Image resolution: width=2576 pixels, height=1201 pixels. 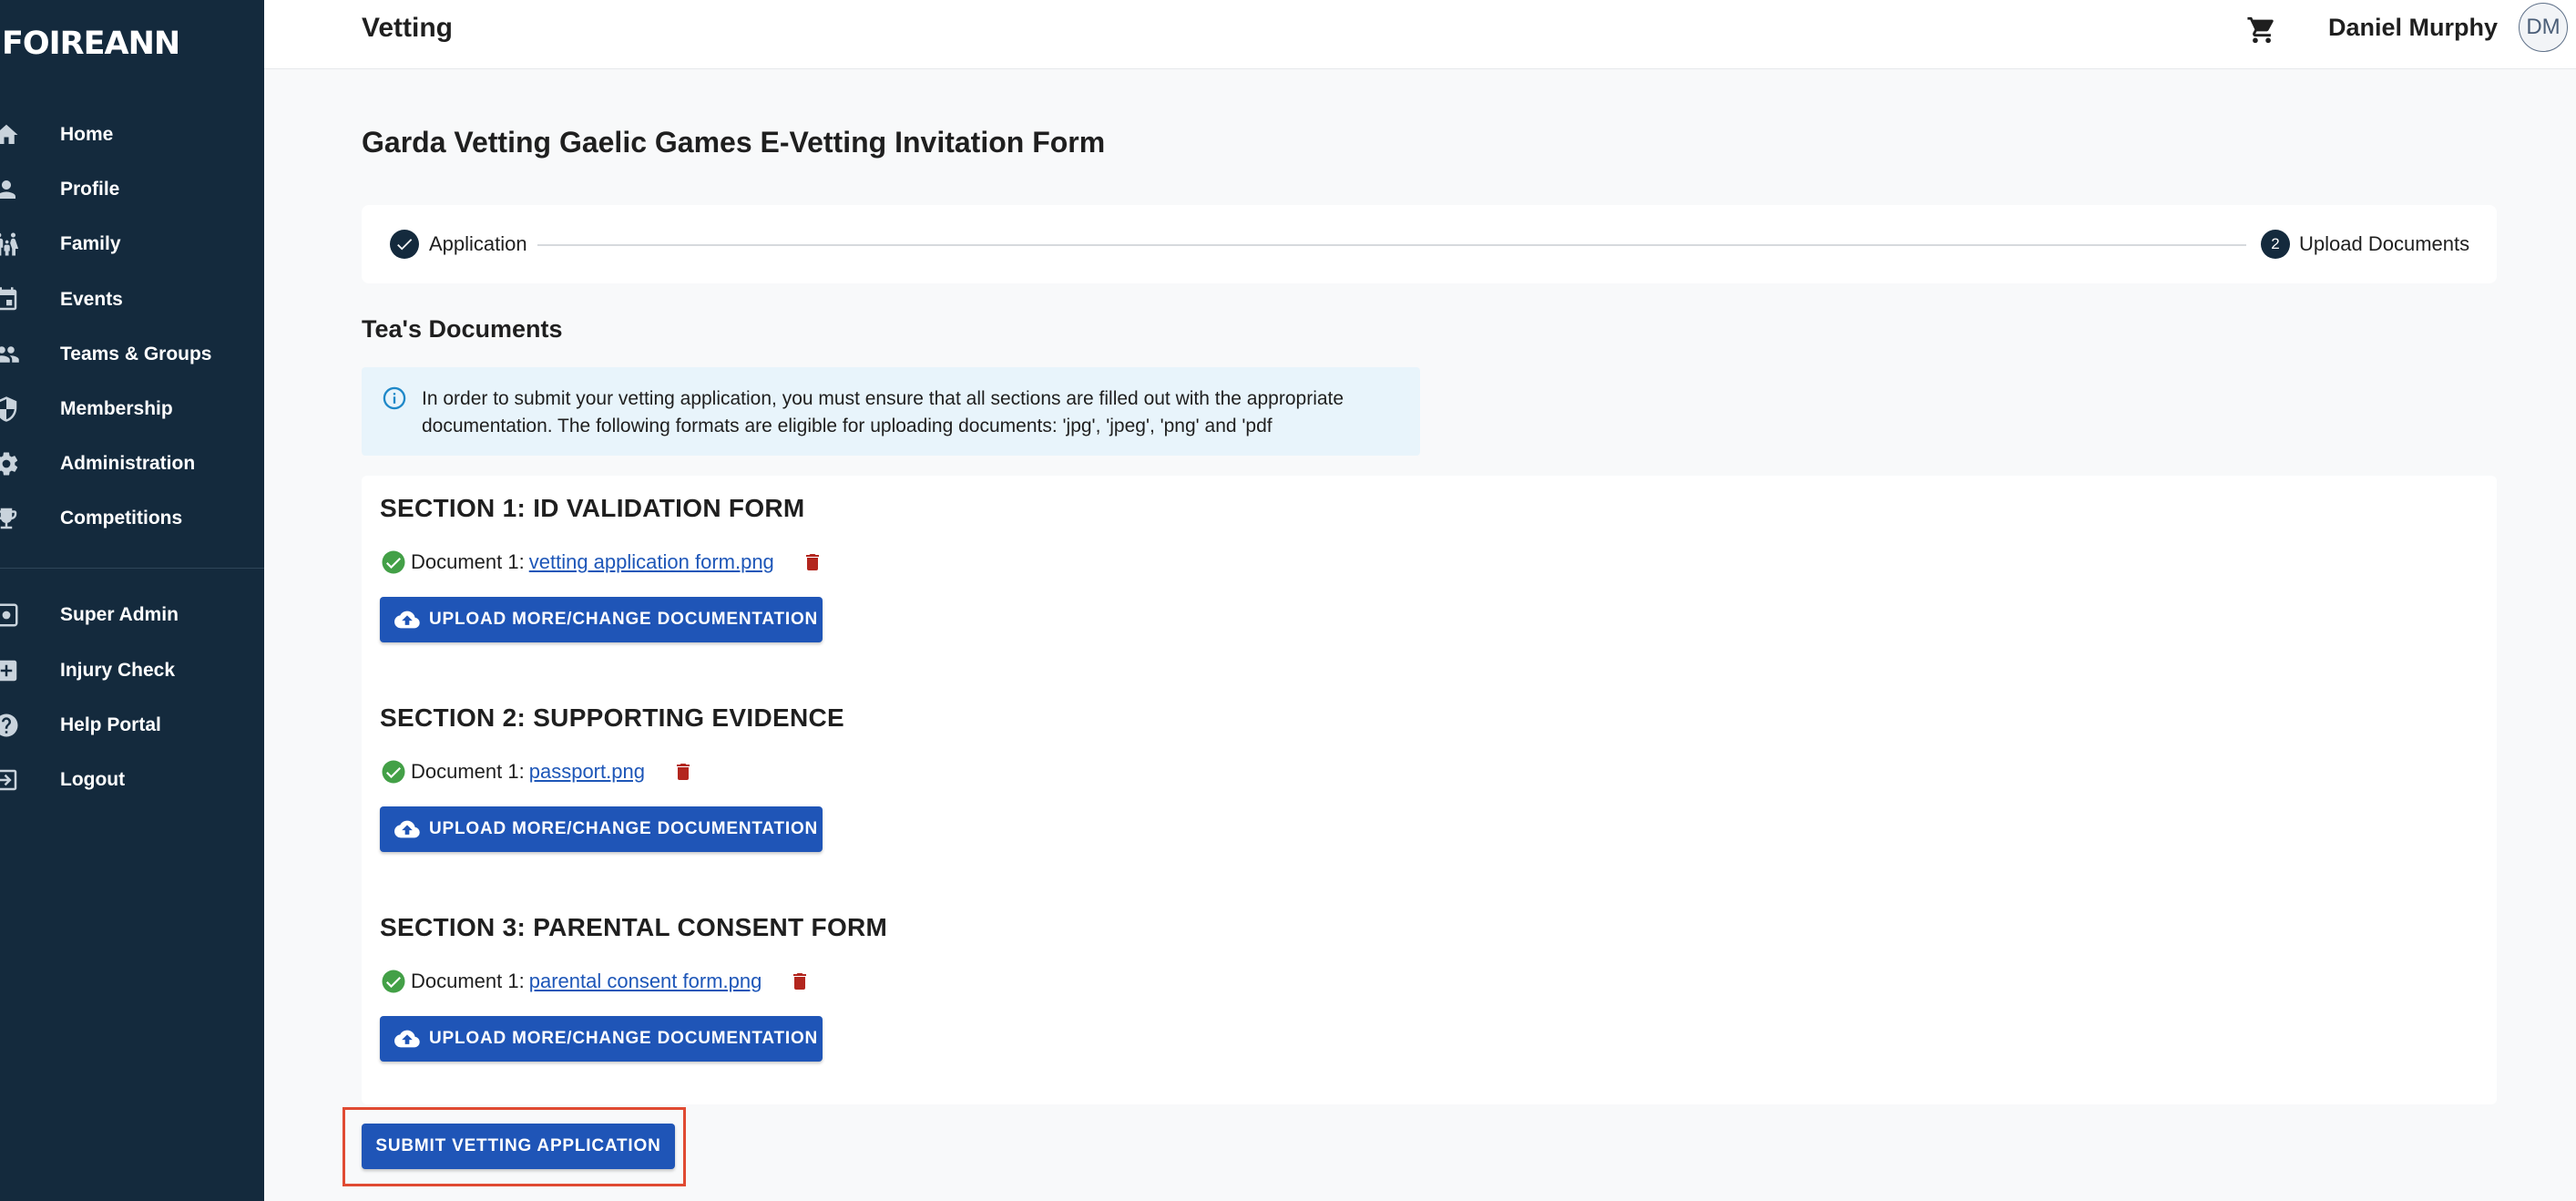 What do you see at coordinates (2384, 244) in the screenshot?
I see `step-upload-documents-label: Upload Documents` at bounding box center [2384, 244].